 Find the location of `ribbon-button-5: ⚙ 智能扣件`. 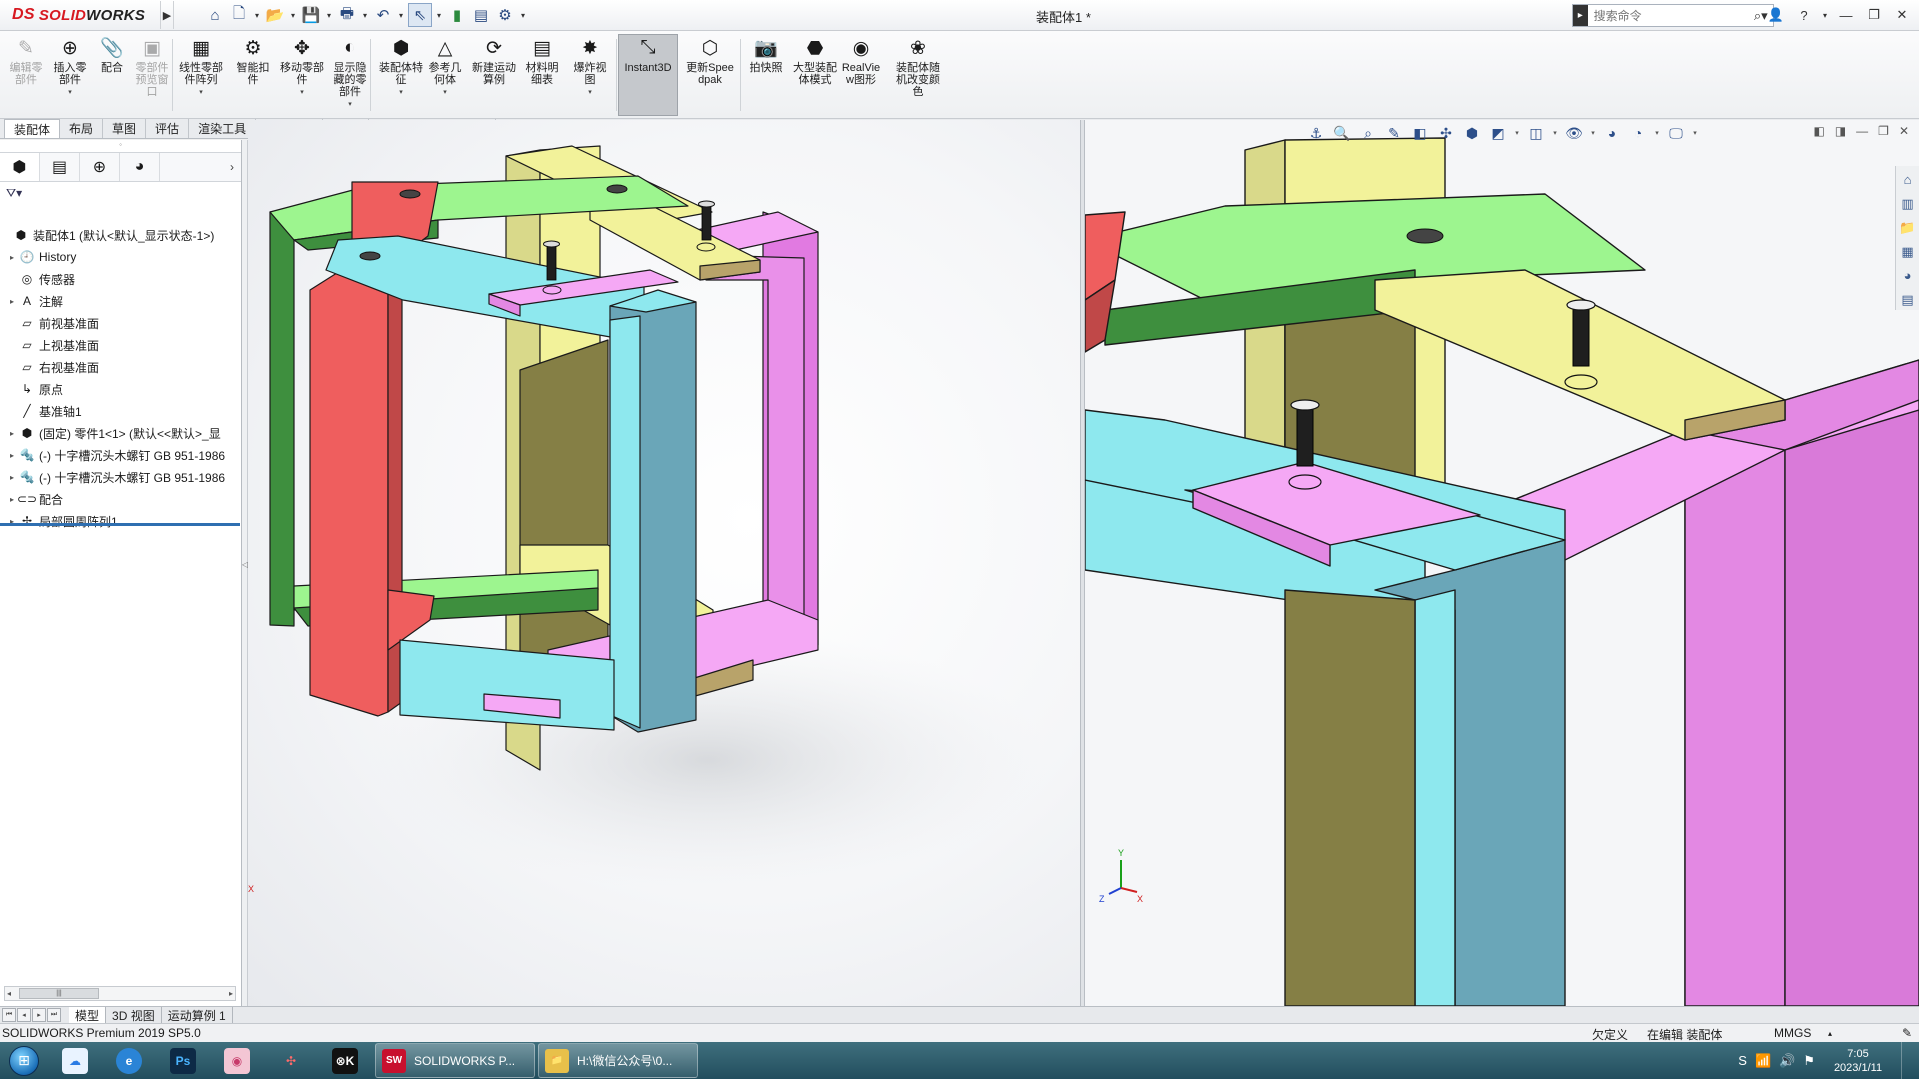

ribbon-button-5: ⚙ 智能扣件 is located at coordinates (253, 75).